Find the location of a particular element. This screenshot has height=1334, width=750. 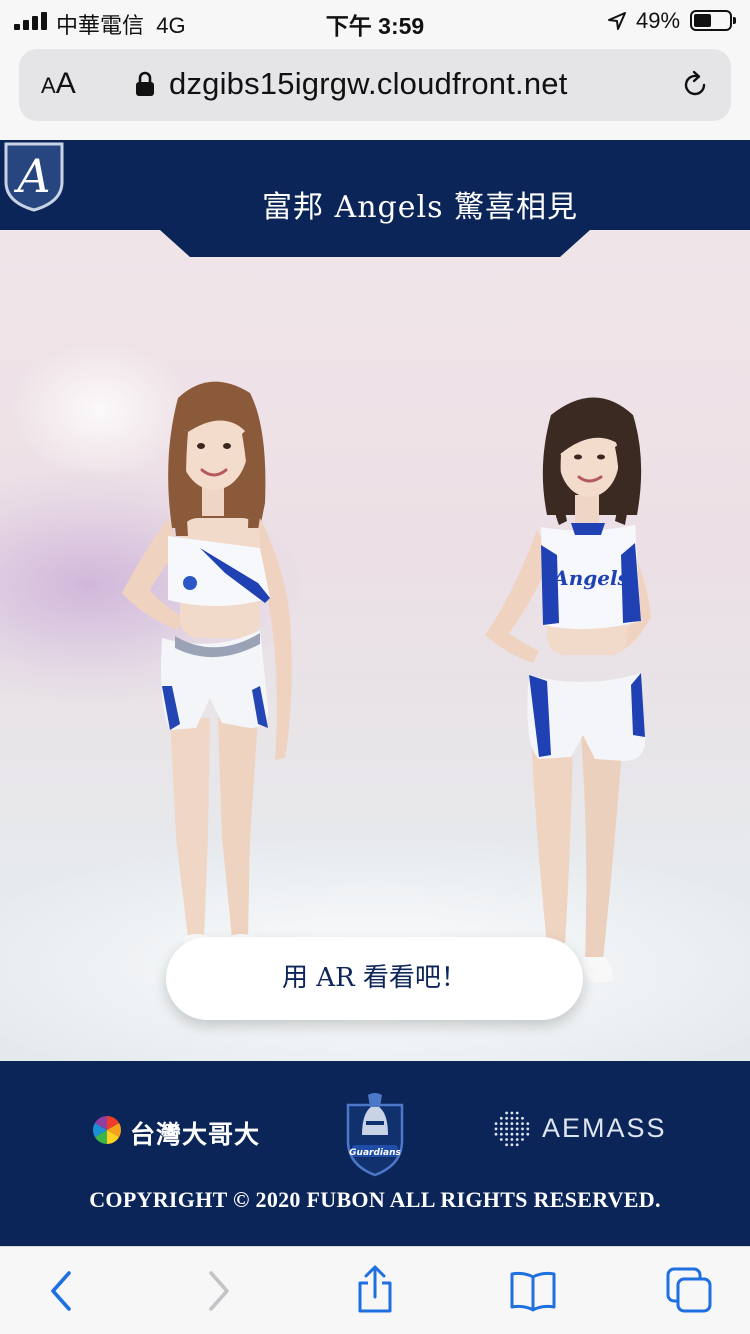

share-icon is located at coordinates (375, 1290).